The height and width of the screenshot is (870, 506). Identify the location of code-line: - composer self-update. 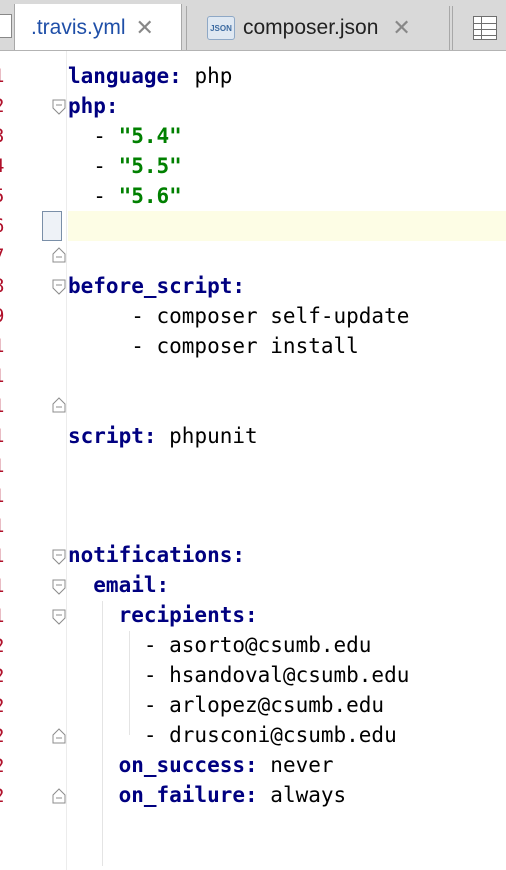
(238, 316).